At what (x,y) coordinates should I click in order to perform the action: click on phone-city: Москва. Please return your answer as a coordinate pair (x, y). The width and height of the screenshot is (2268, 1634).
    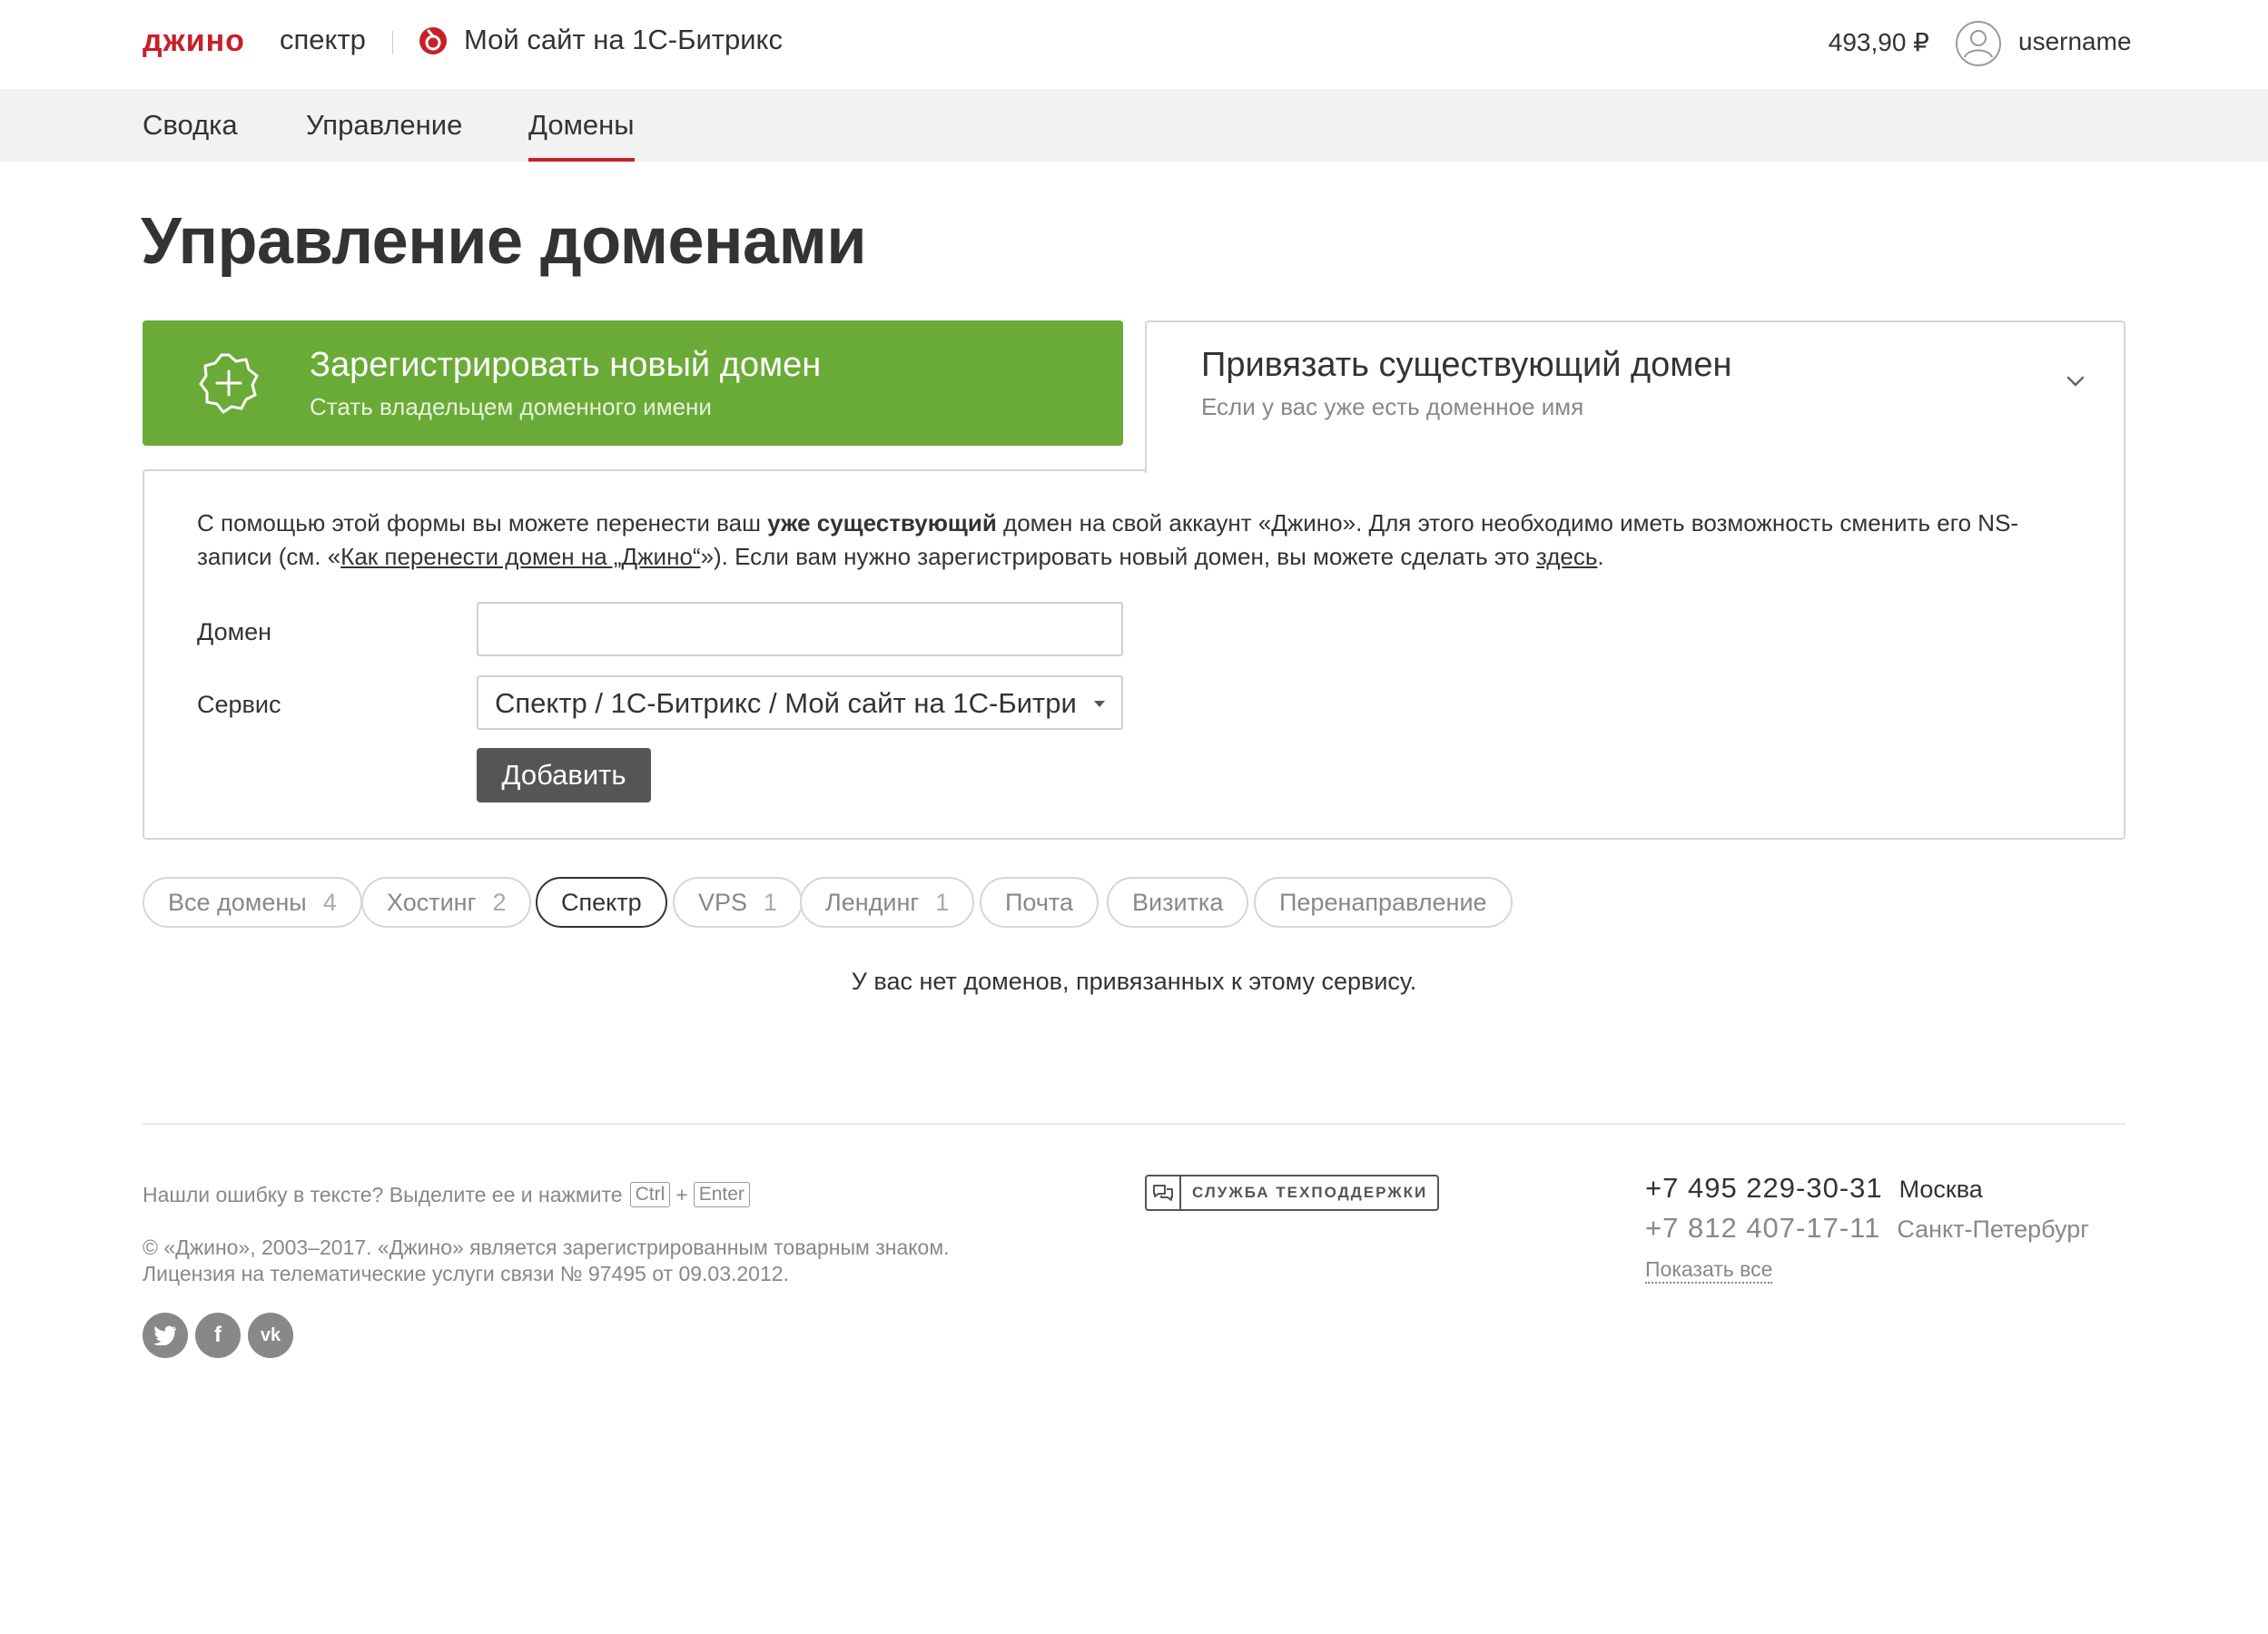
    Looking at the image, I should click on (1940, 1189).